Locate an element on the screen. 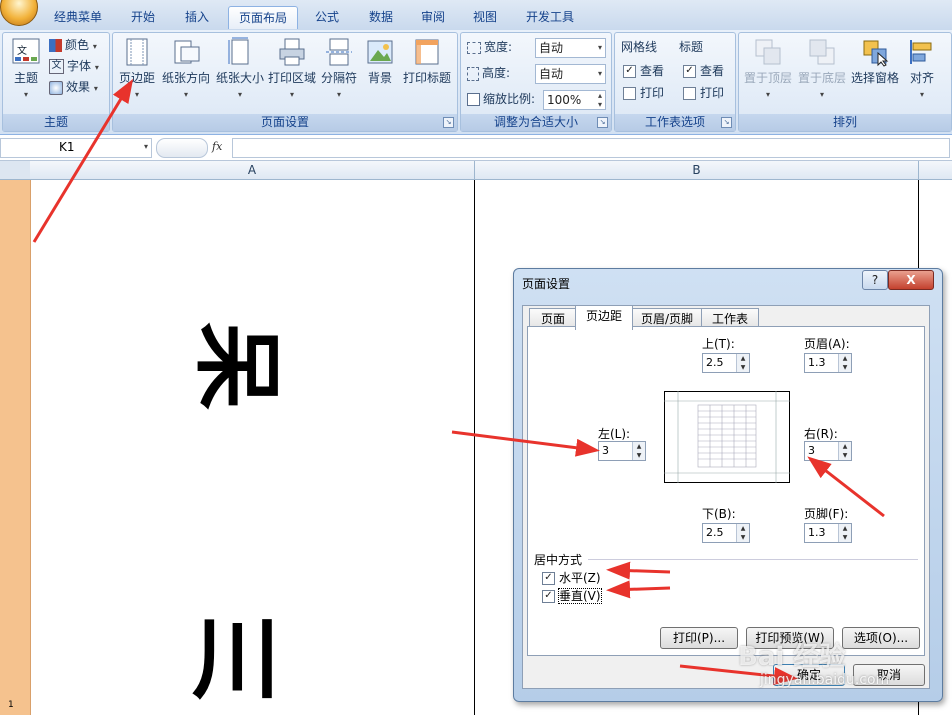 Image resolution: width=952 pixels, height=715 pixels. watermark-logo: Bai 经验 is located at coordinates (792, 657).